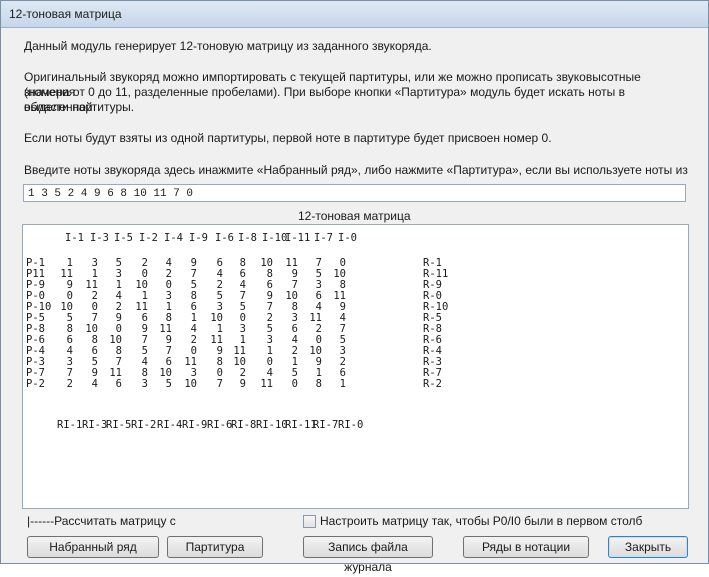 Image resolution: width=709 pixels, height=577 pixels. Describe the element at coordinates (526, 547) in the screenshot. I see `rows-in-notation-button: Ряды в нотации` at that location.